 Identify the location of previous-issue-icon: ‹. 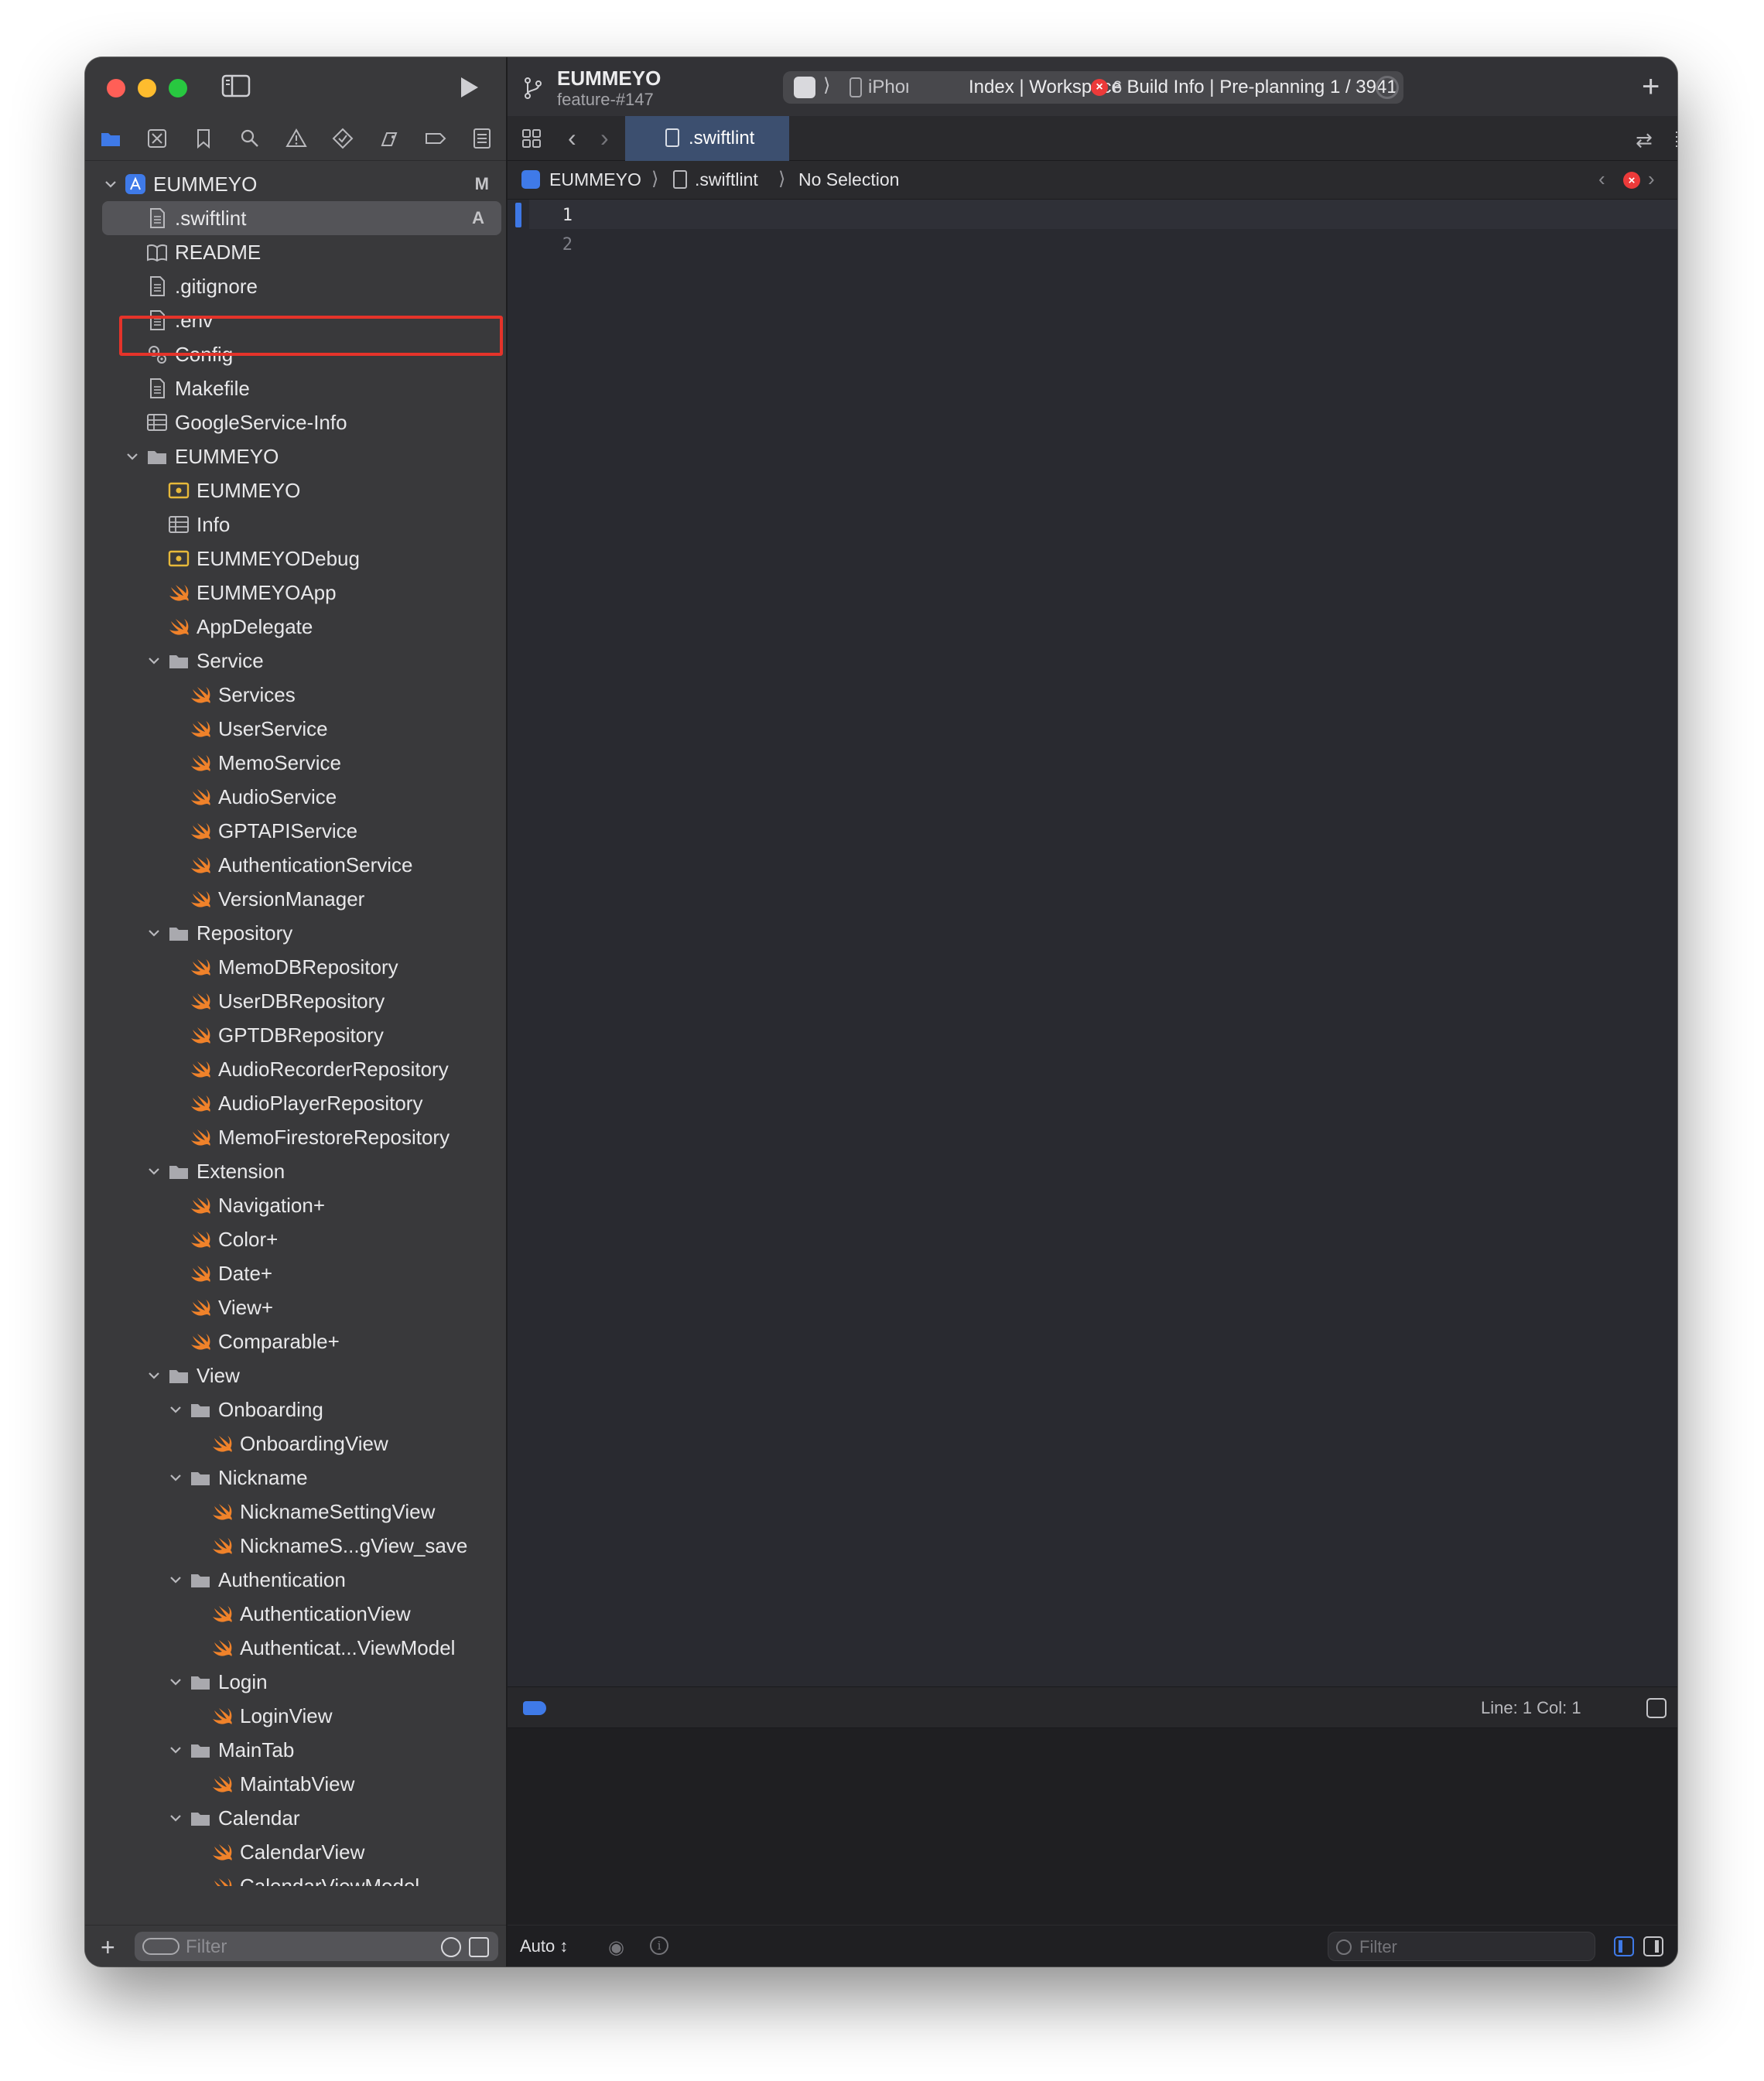
(1601, 179).